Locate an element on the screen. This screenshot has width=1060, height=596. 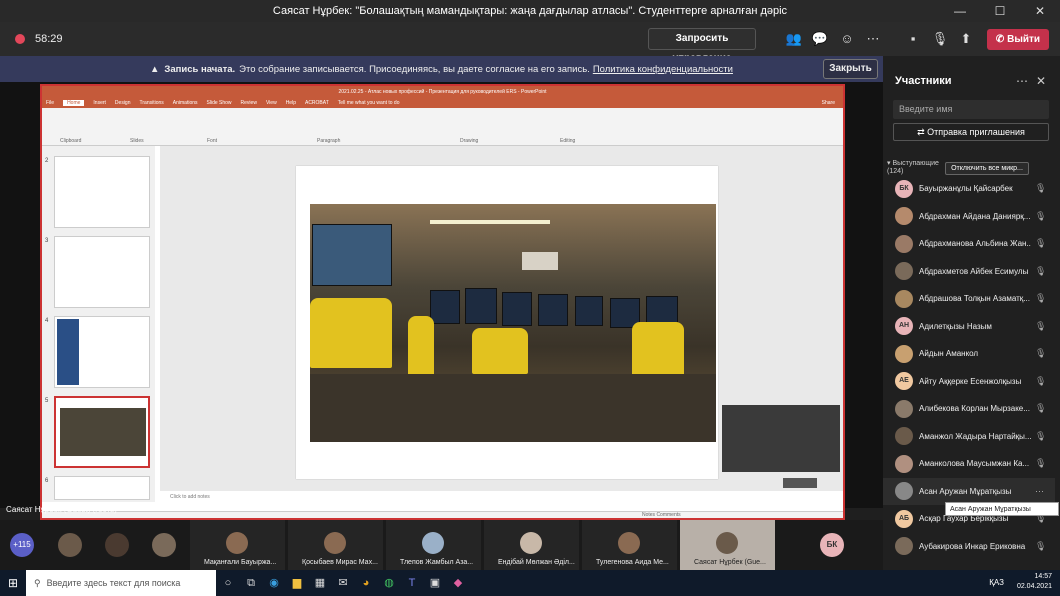
presenters-section-label: ▾ Выступающие (124) is located at coordinates (913, 168).